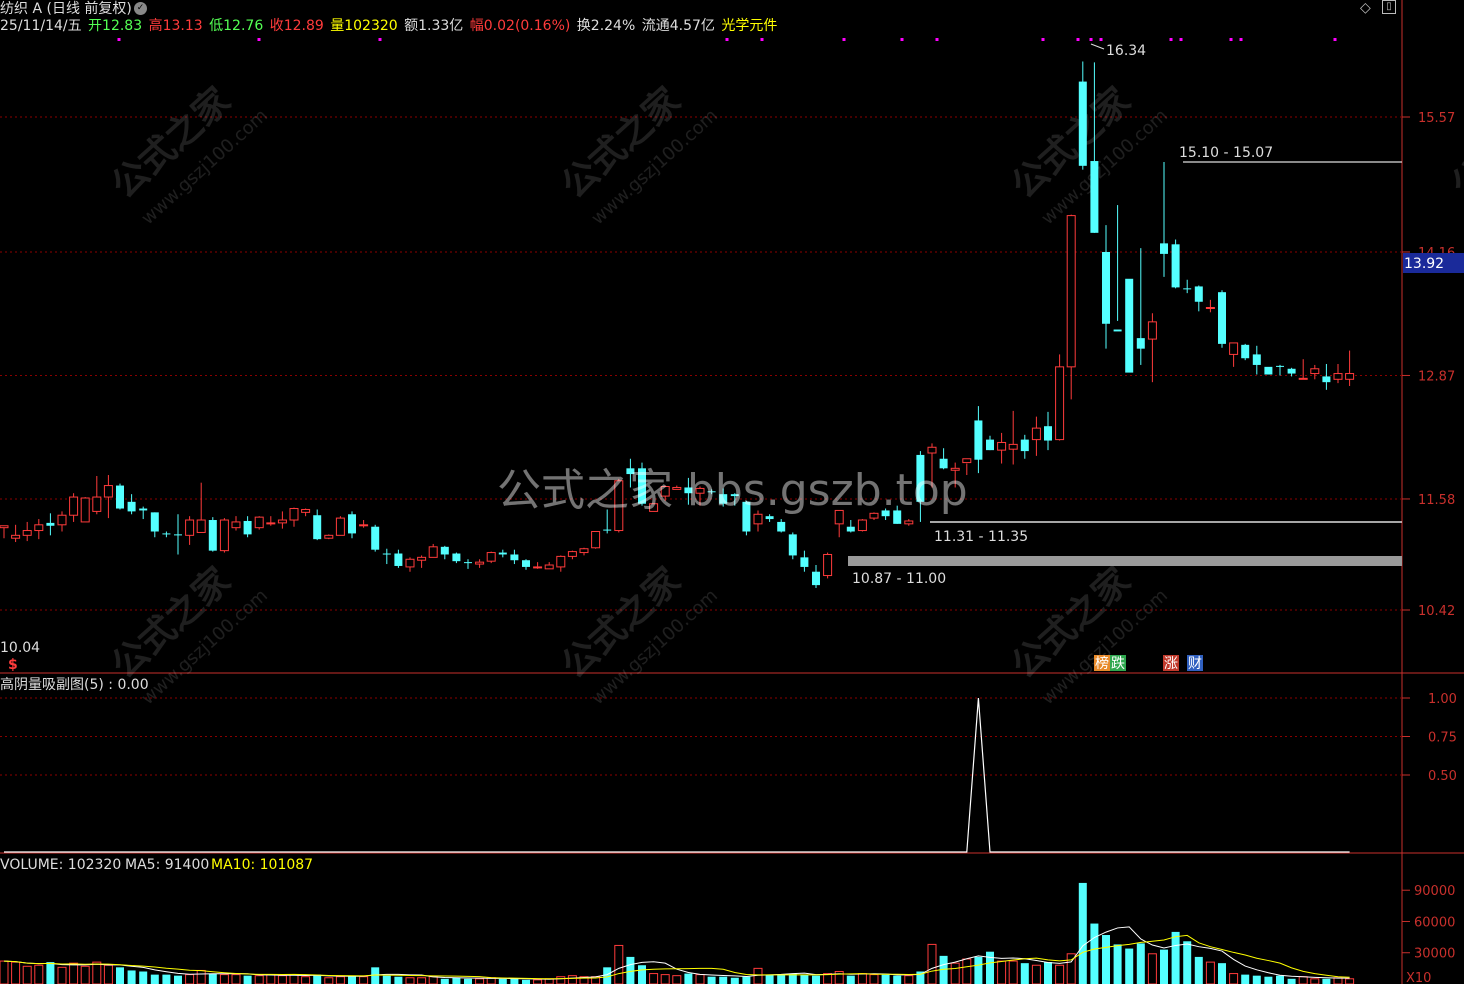  I want to click on peak-pointer, so click(1097, 46).